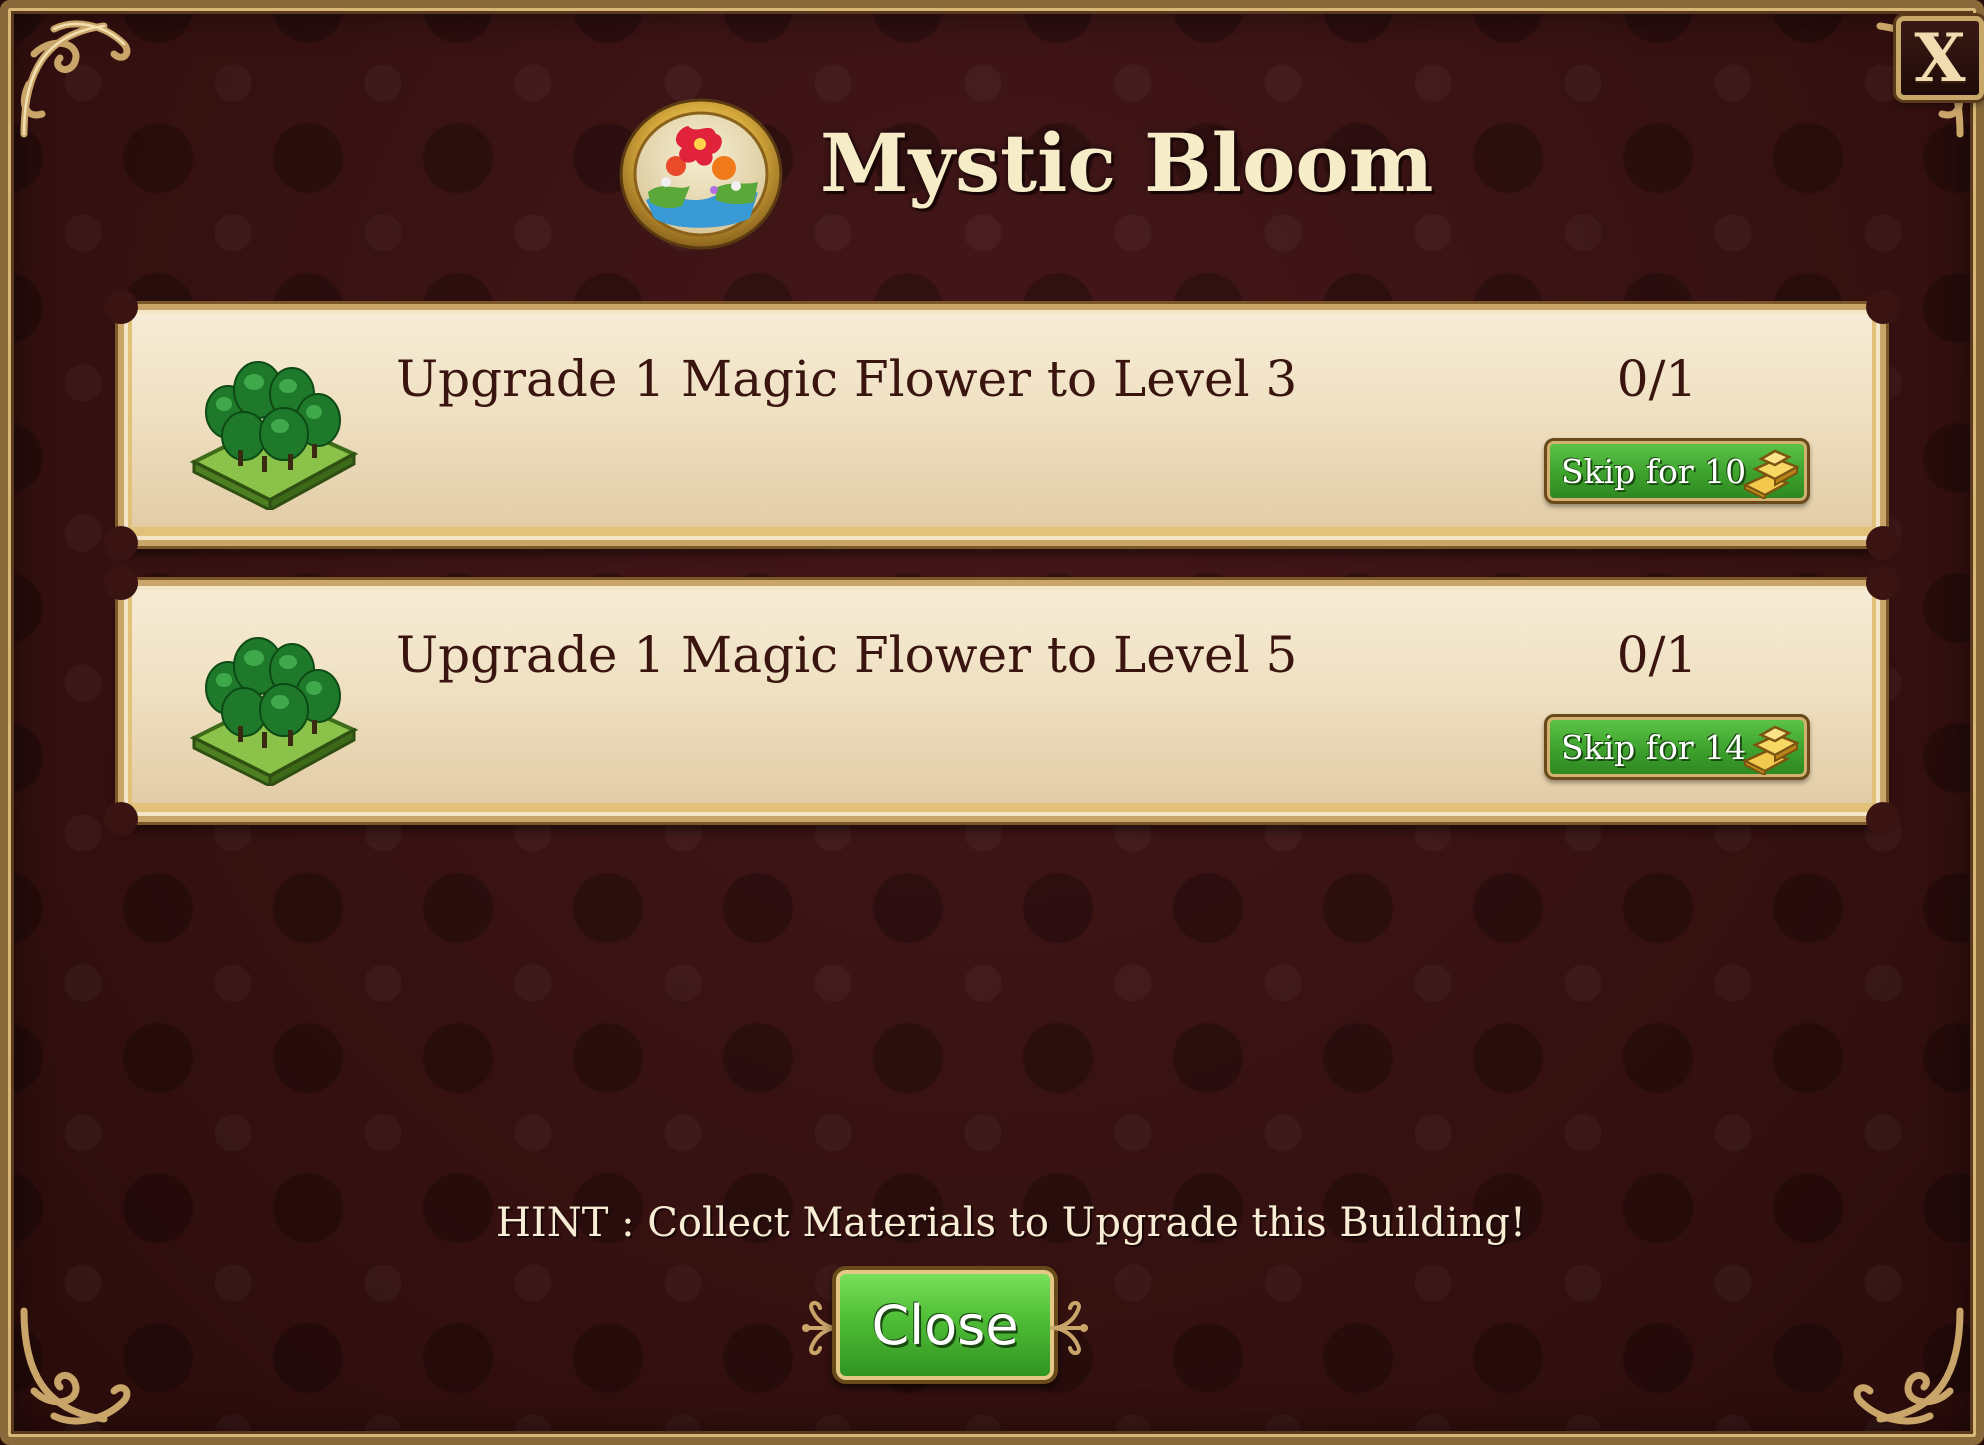  I want to click on skip-button-label: Skip for 10, so click(1654, 471).